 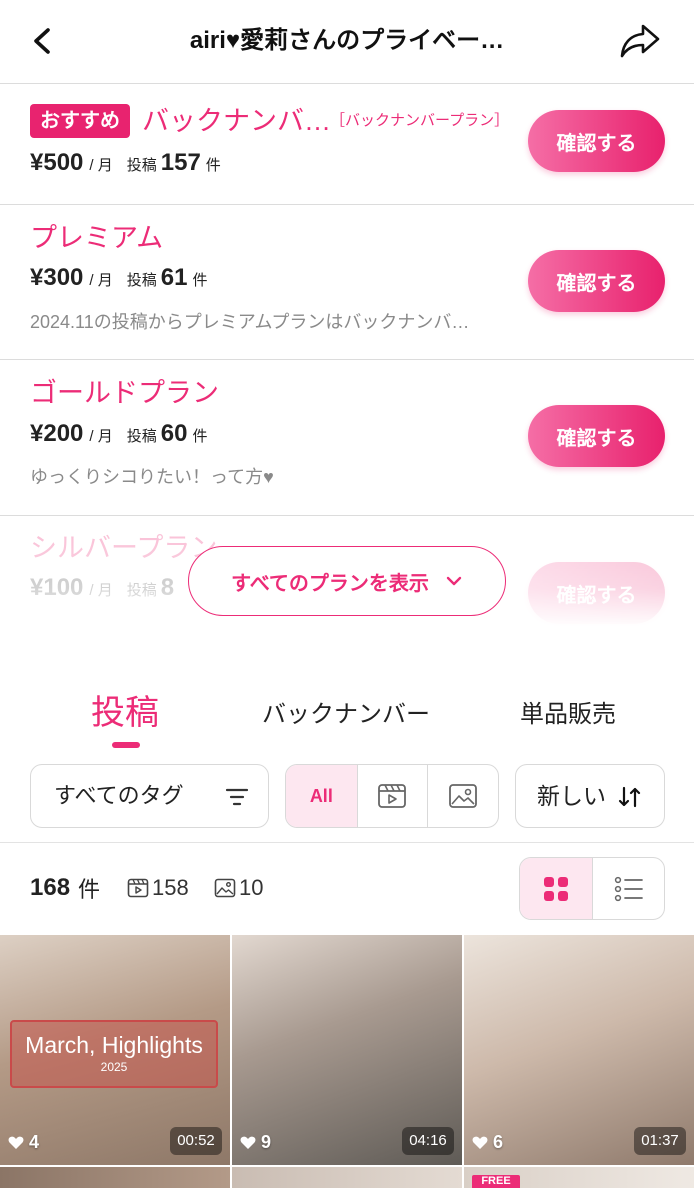 What do you see at coordinates (57, 277) in the screenshot?
I see `plan-price: ¥300` at bounding box center [57, 277].